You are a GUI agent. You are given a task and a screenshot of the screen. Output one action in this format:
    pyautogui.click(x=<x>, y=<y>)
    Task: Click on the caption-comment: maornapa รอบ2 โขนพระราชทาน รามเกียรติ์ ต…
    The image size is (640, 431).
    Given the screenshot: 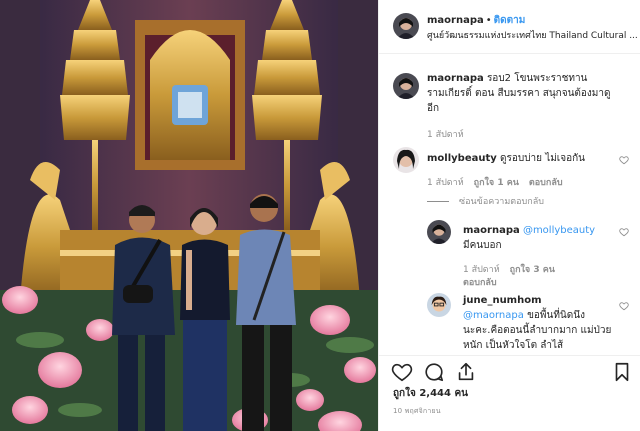 What is the action you would take?
    pyautogui.click(x=522, y=93)
    